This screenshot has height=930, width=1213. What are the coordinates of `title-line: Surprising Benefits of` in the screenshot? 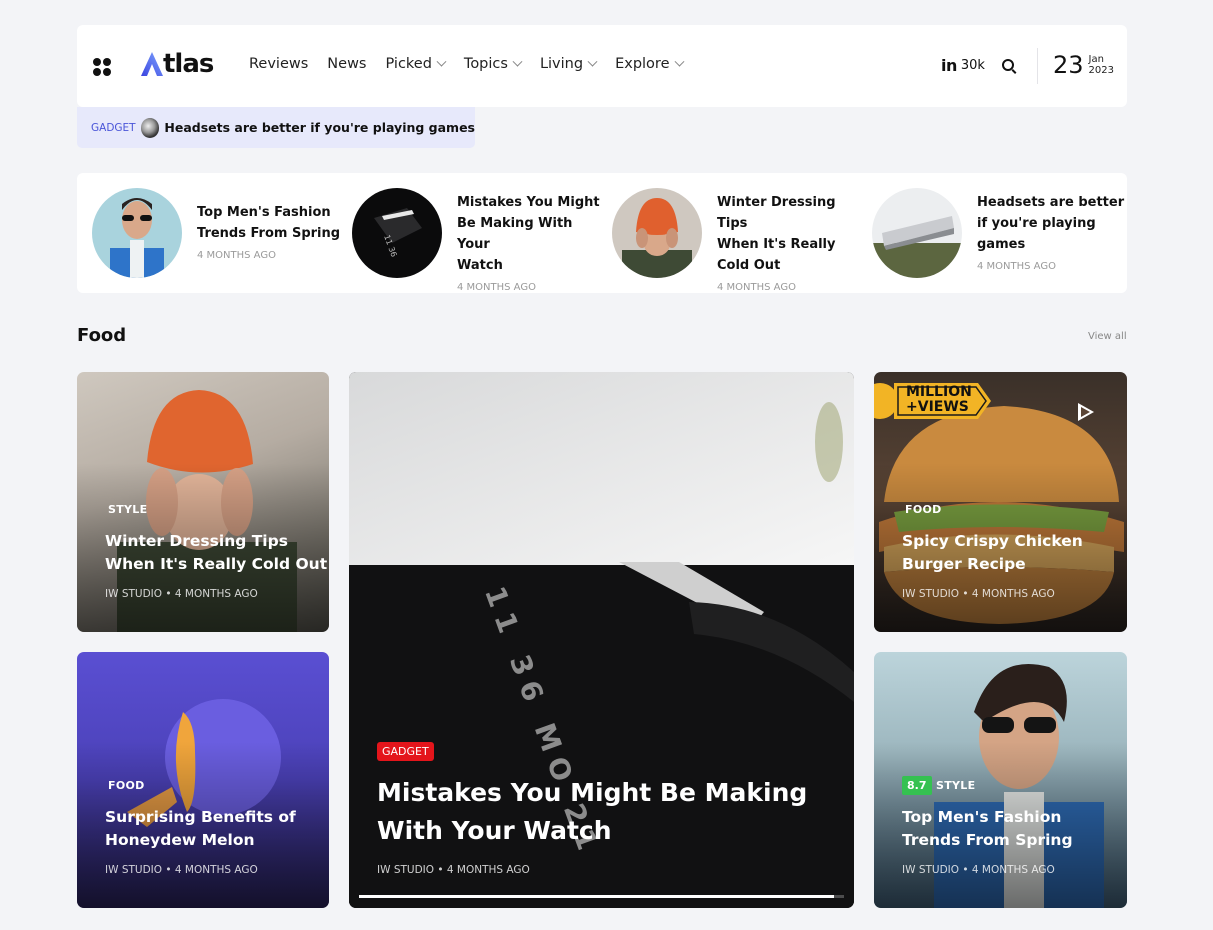 It's located at (200, 817).